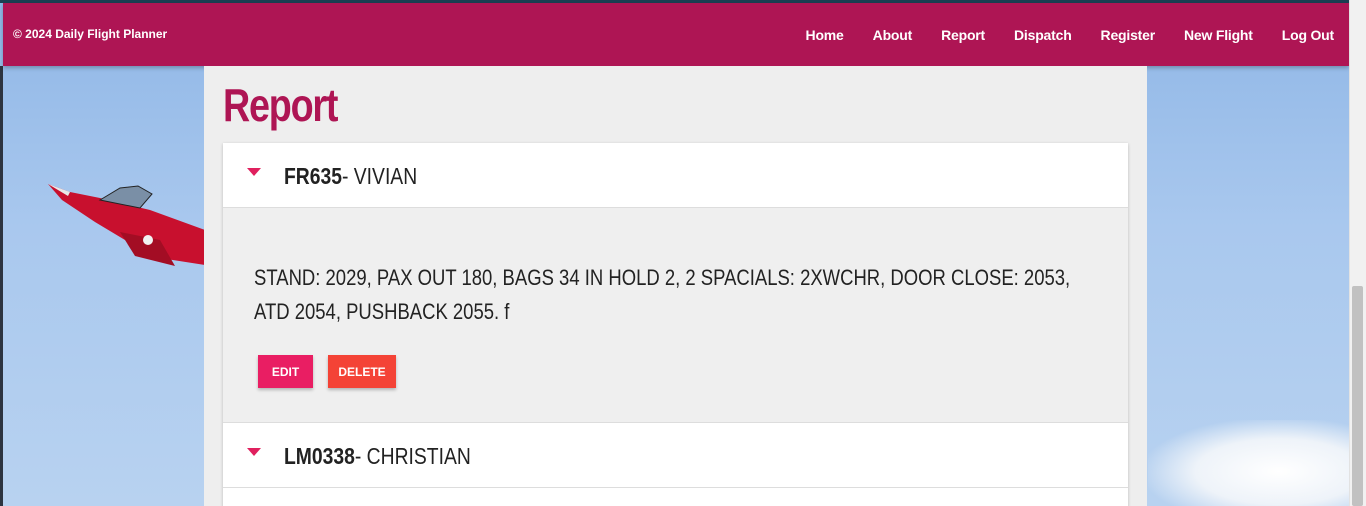 This screenshot has width=1366, height=506. I want to click on nav-dispatch: Dispatch, so click(1043, 35).